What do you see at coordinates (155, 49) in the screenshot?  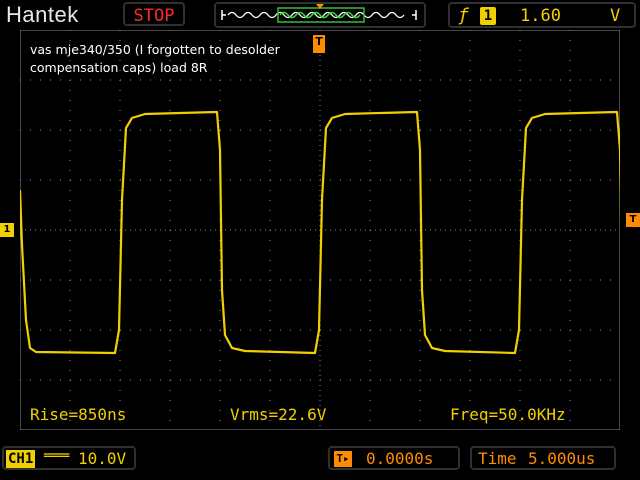 I see `annotation-line-1: vas mje340/350 (I forgotten to desolder` at bounding box center [155, 49].